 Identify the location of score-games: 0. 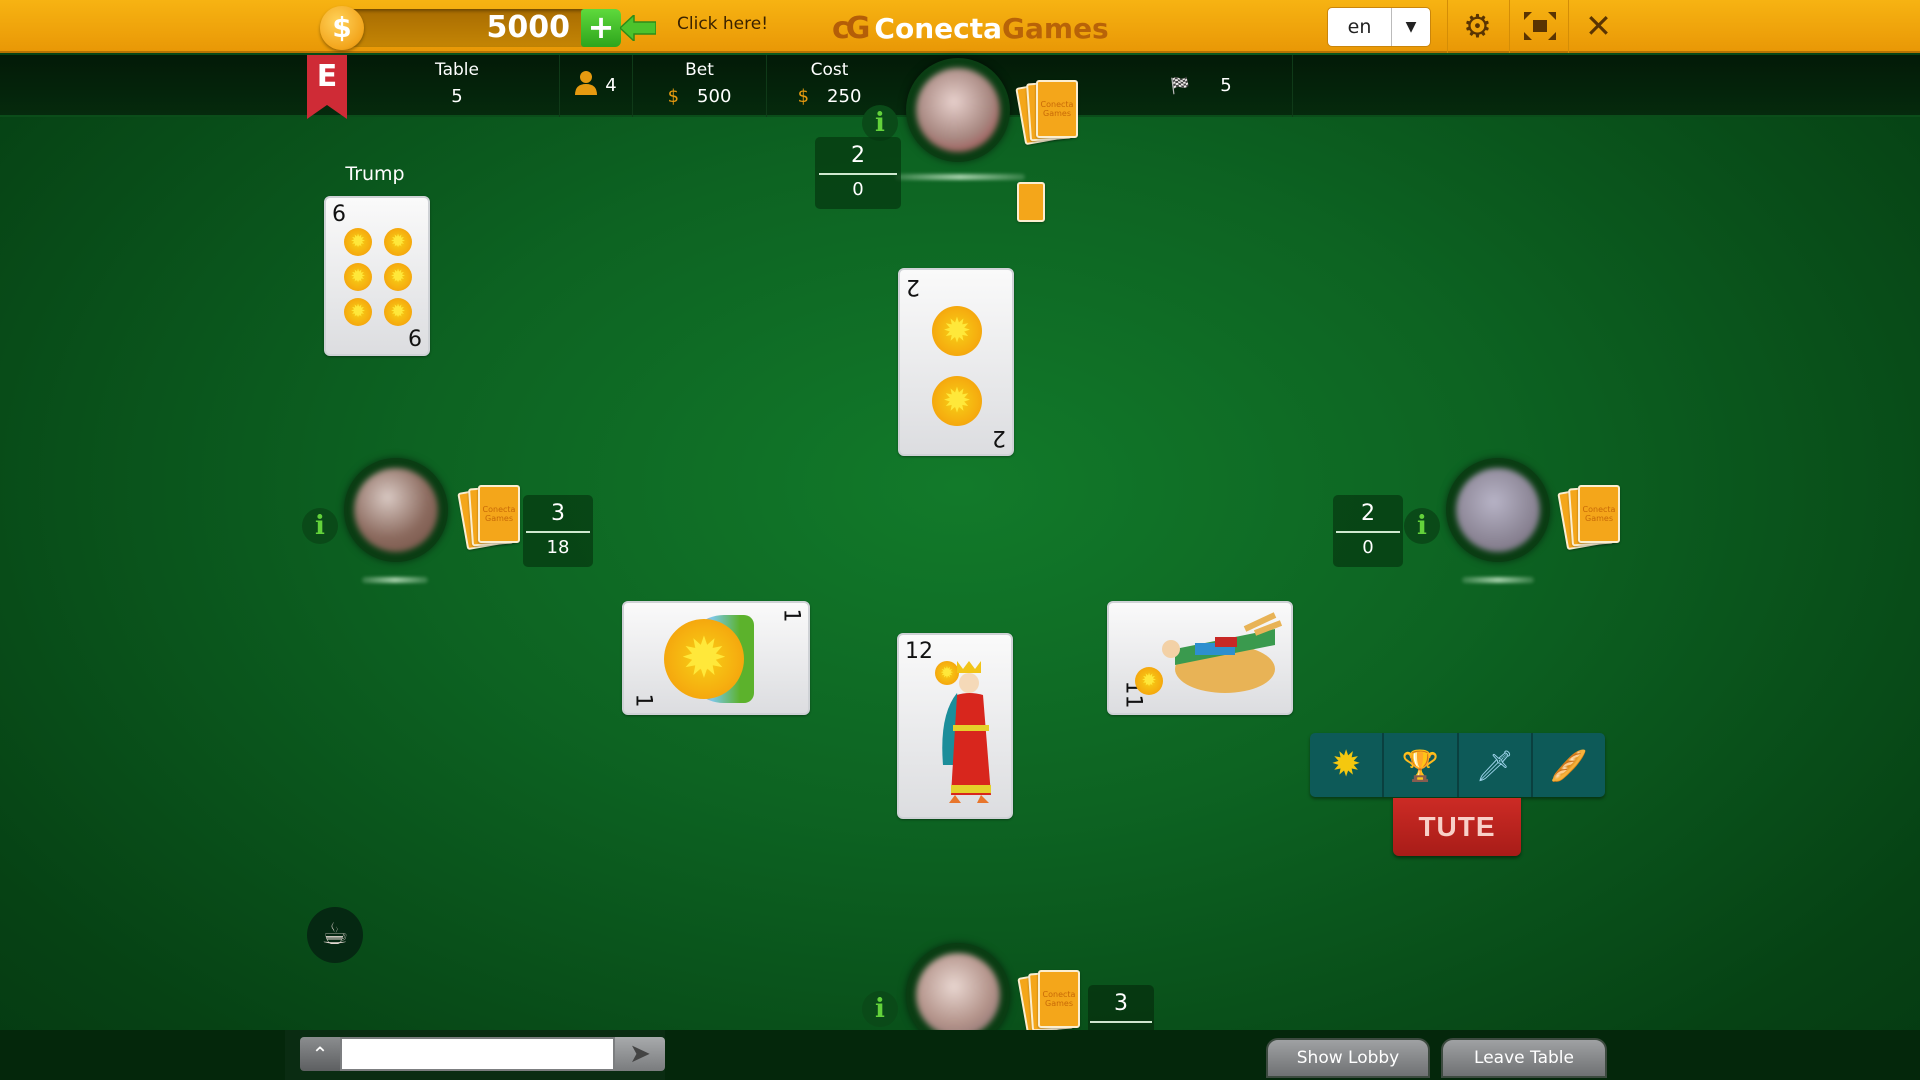
(858, 189).